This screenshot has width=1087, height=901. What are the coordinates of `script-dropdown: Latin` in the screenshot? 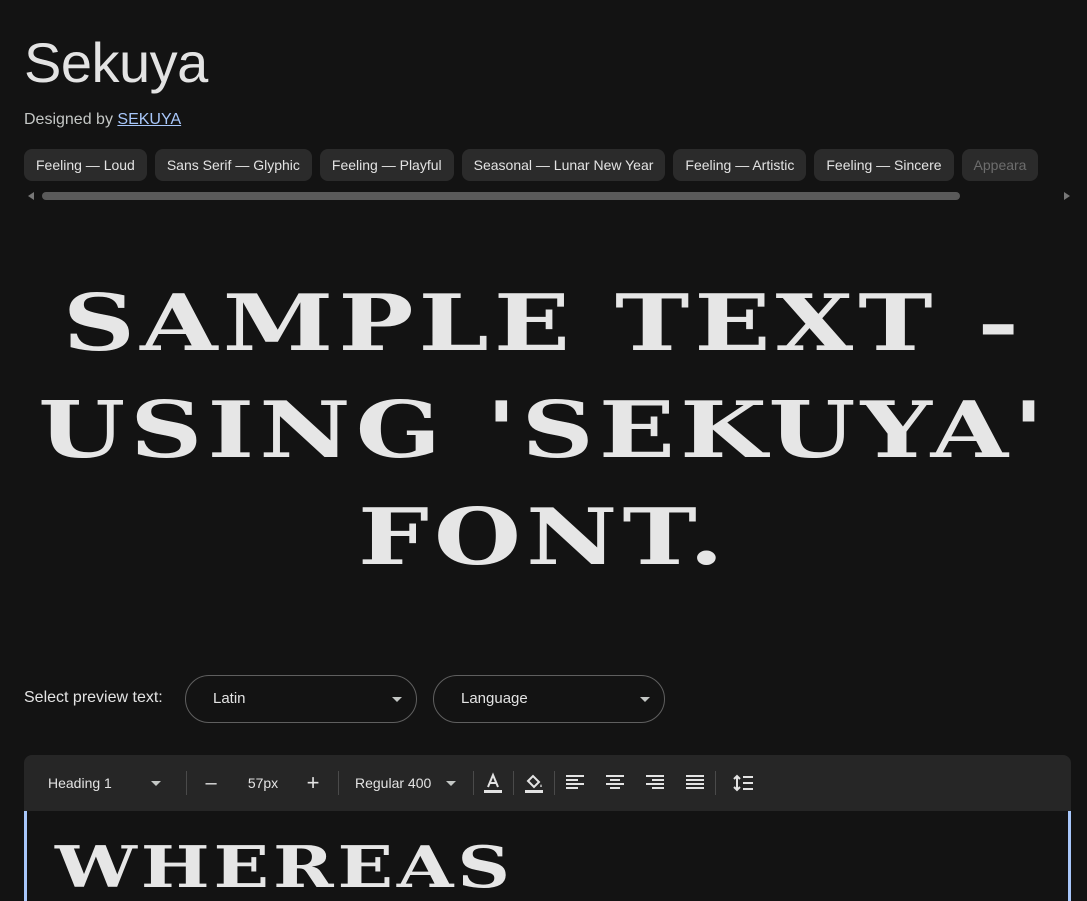 It's located at (301, 699).